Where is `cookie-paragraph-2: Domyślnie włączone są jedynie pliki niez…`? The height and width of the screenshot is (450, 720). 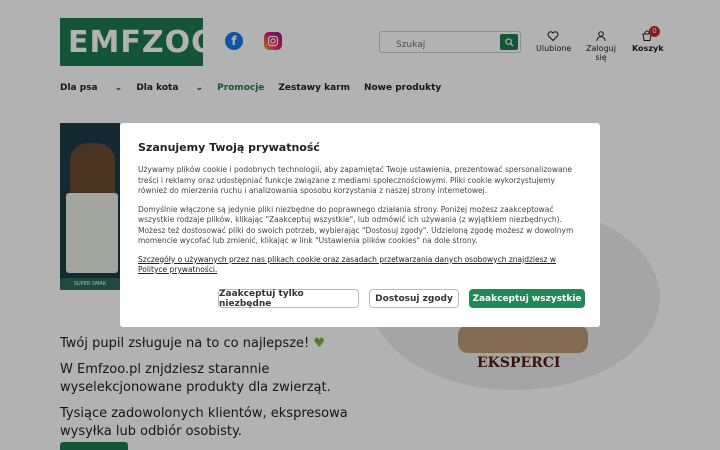
cookie-paragraph-2: Domyślnie włączone są jedynie pliki niez… is located at coordinates (356, 225).